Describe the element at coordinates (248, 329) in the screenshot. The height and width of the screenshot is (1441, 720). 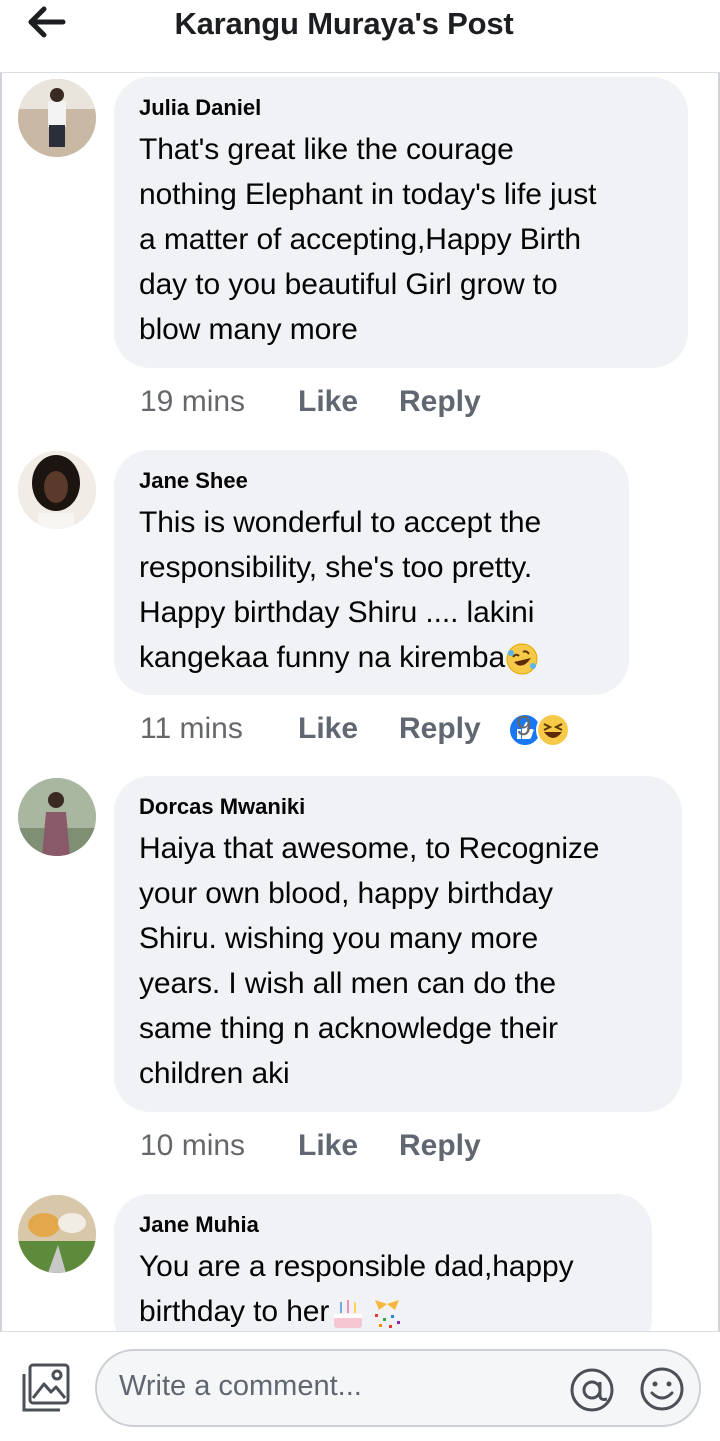
I see `comment-line: blow many more` at that location.